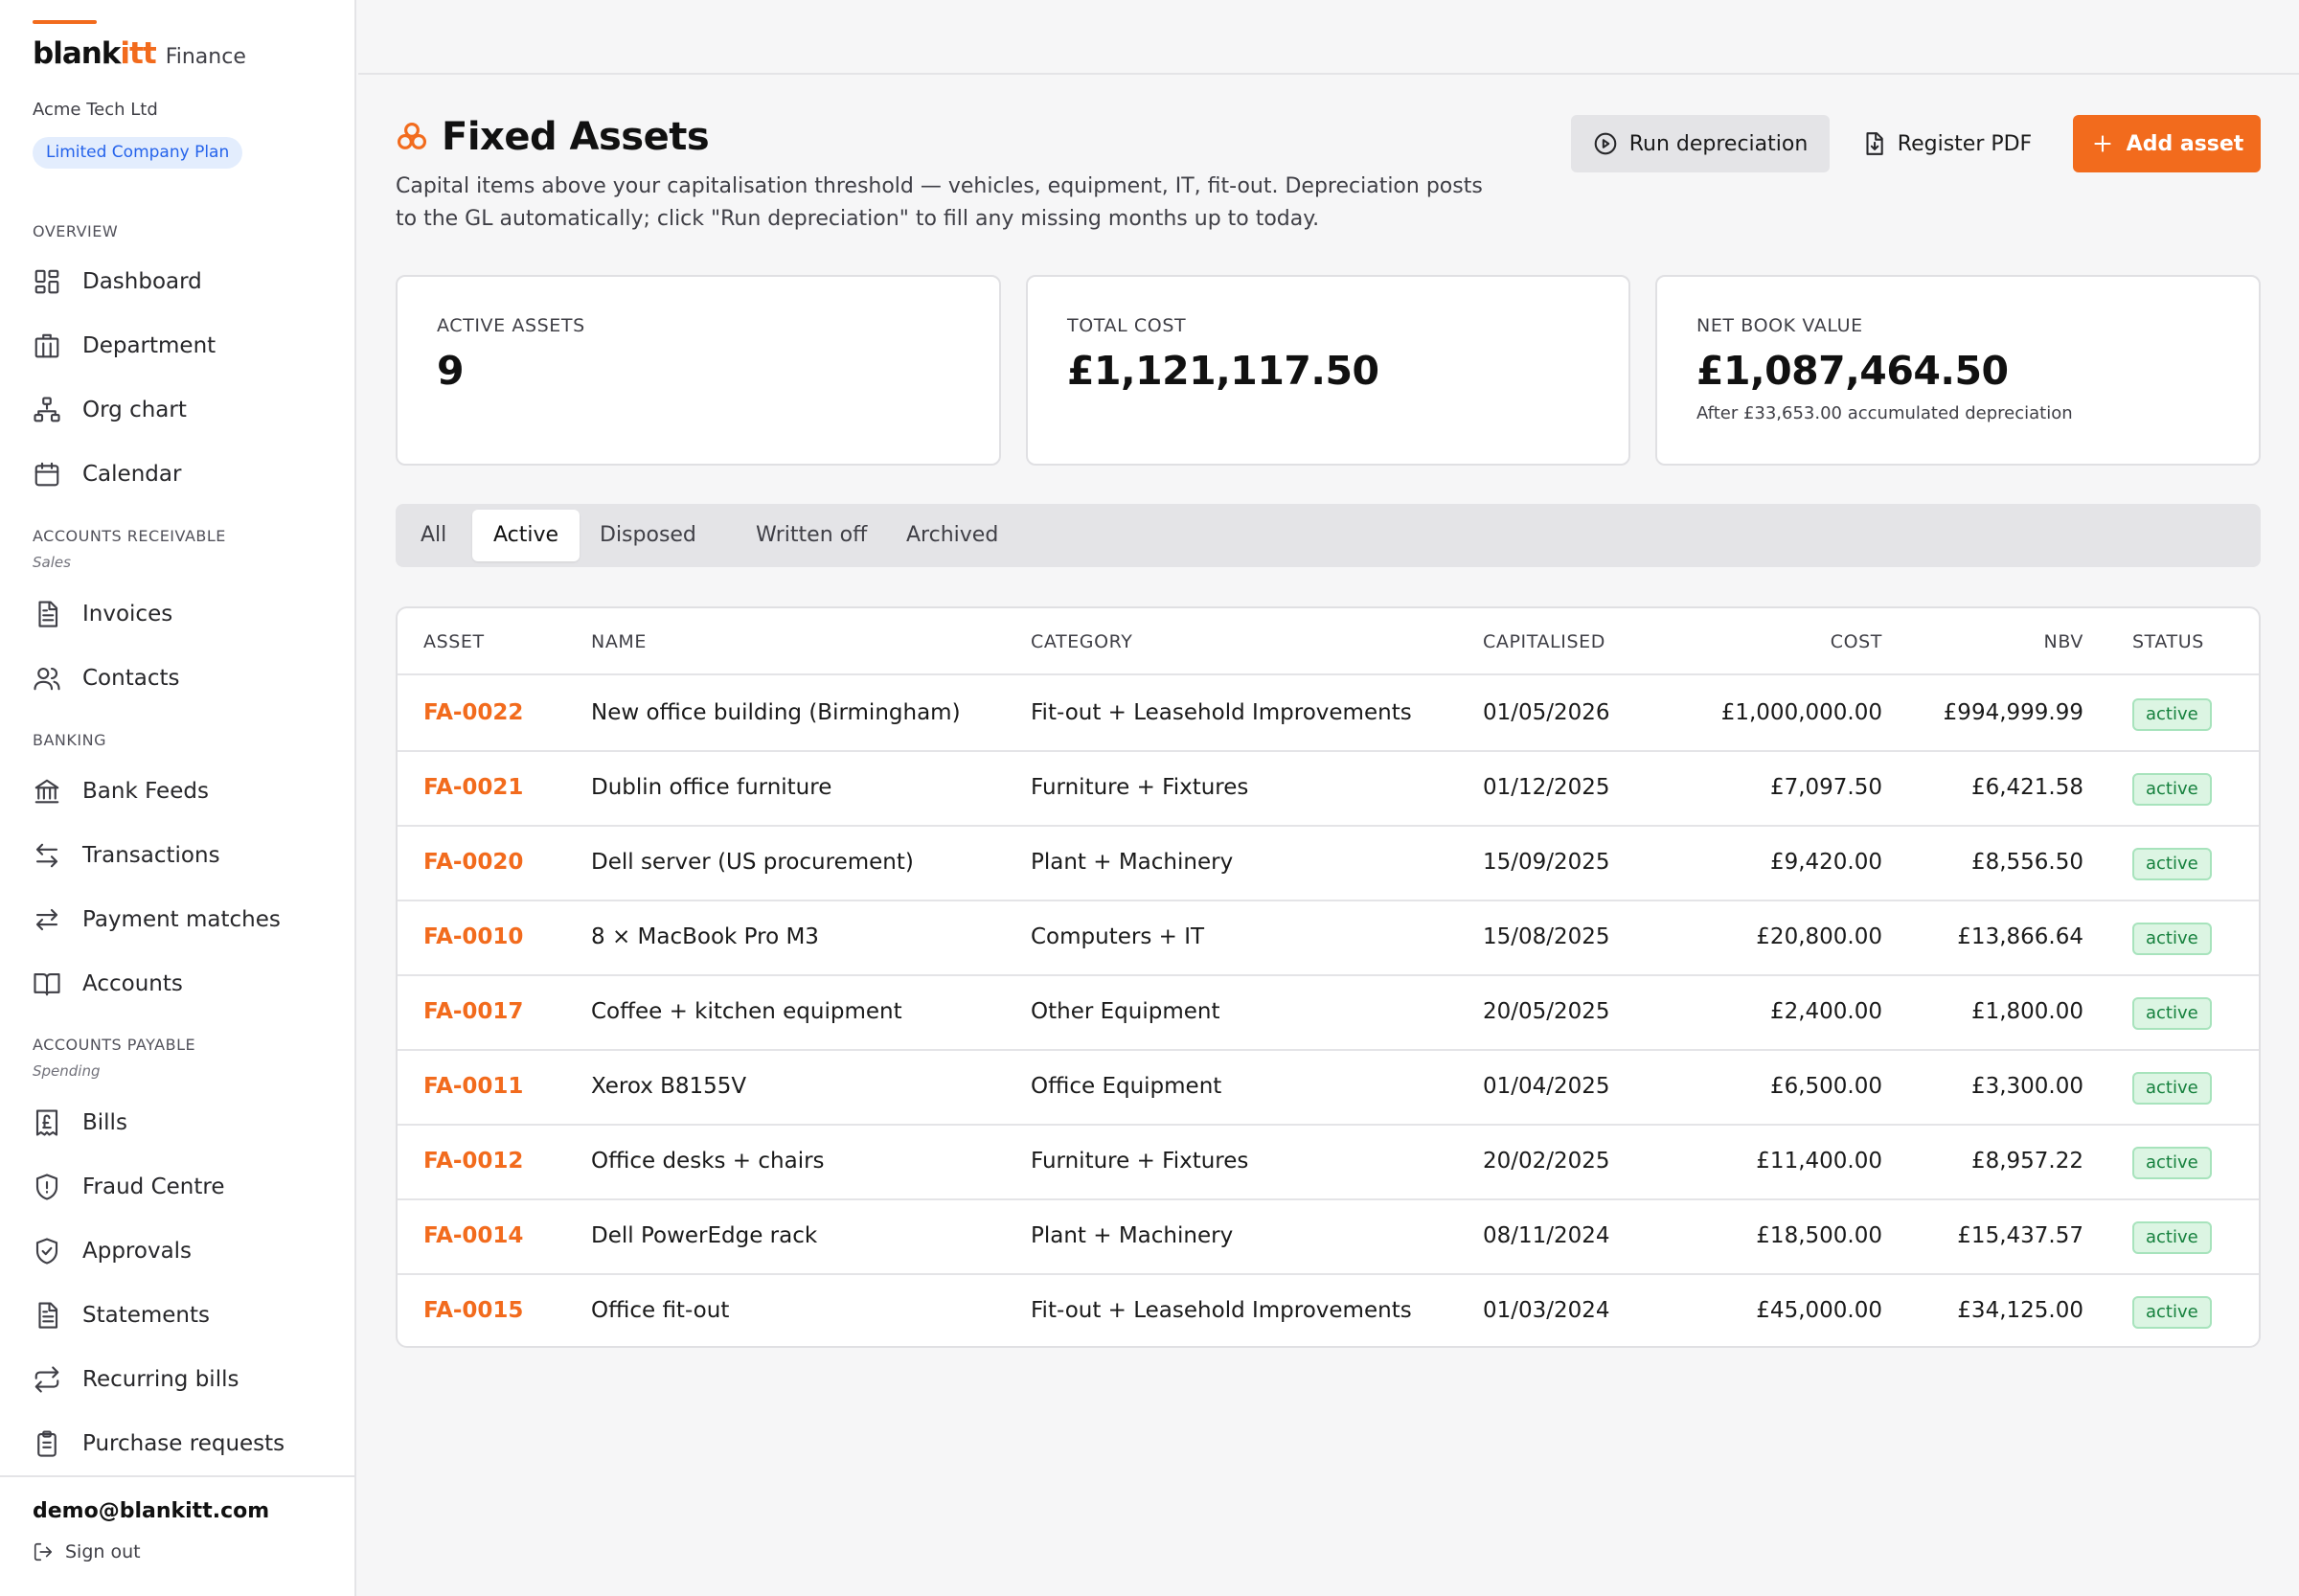 This screenshot has width=2299, height=1596. Describe the element at coordinates (473, 1086) in the screenshot. I see `asset-id-link: FA-0011` at that location.